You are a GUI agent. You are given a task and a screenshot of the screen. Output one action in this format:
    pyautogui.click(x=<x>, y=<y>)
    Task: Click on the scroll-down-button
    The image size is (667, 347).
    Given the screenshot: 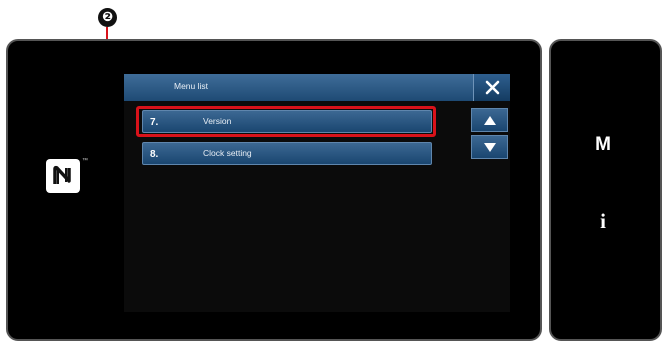 What is the action you would take?
    pyautogui.click(x=489, y=147)
    